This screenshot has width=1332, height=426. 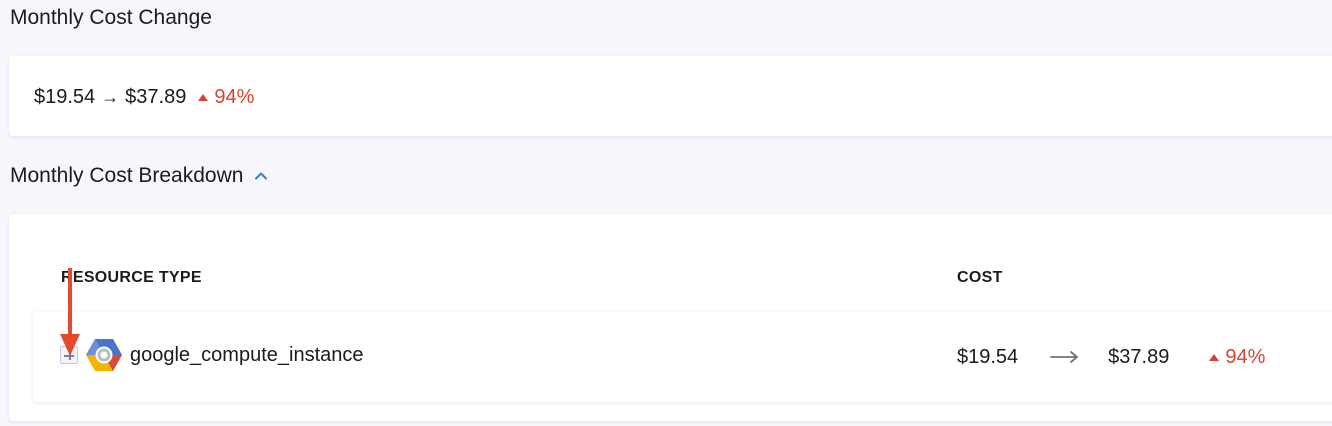 I want to click on resource-name: google_compute_instance, so click(x=247, y=355).